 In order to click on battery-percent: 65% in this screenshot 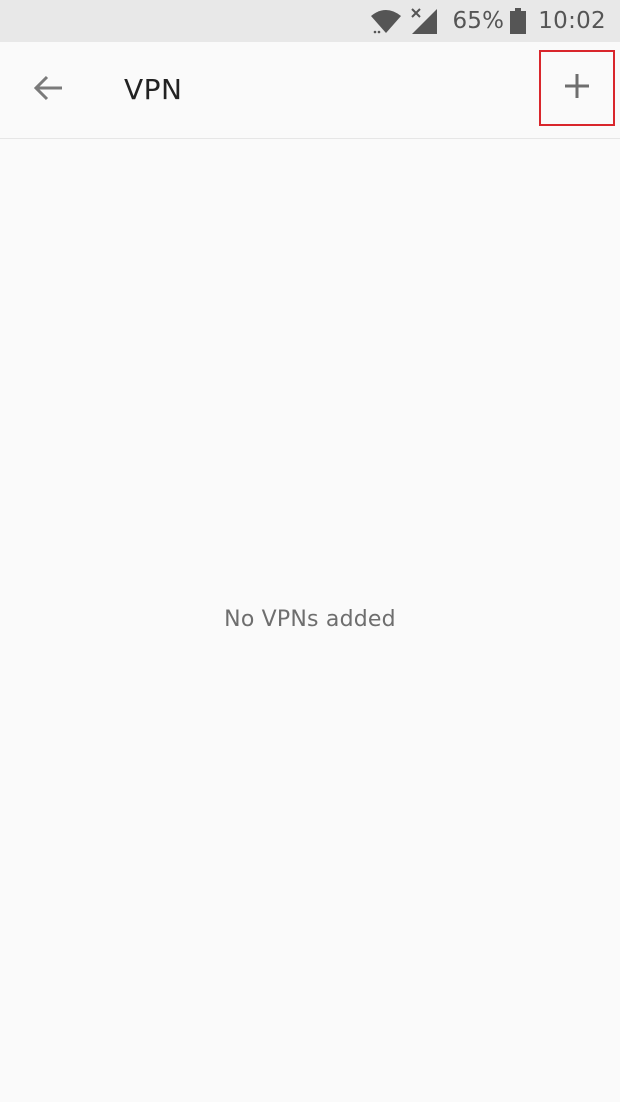, I will do `click(478, 21)`.